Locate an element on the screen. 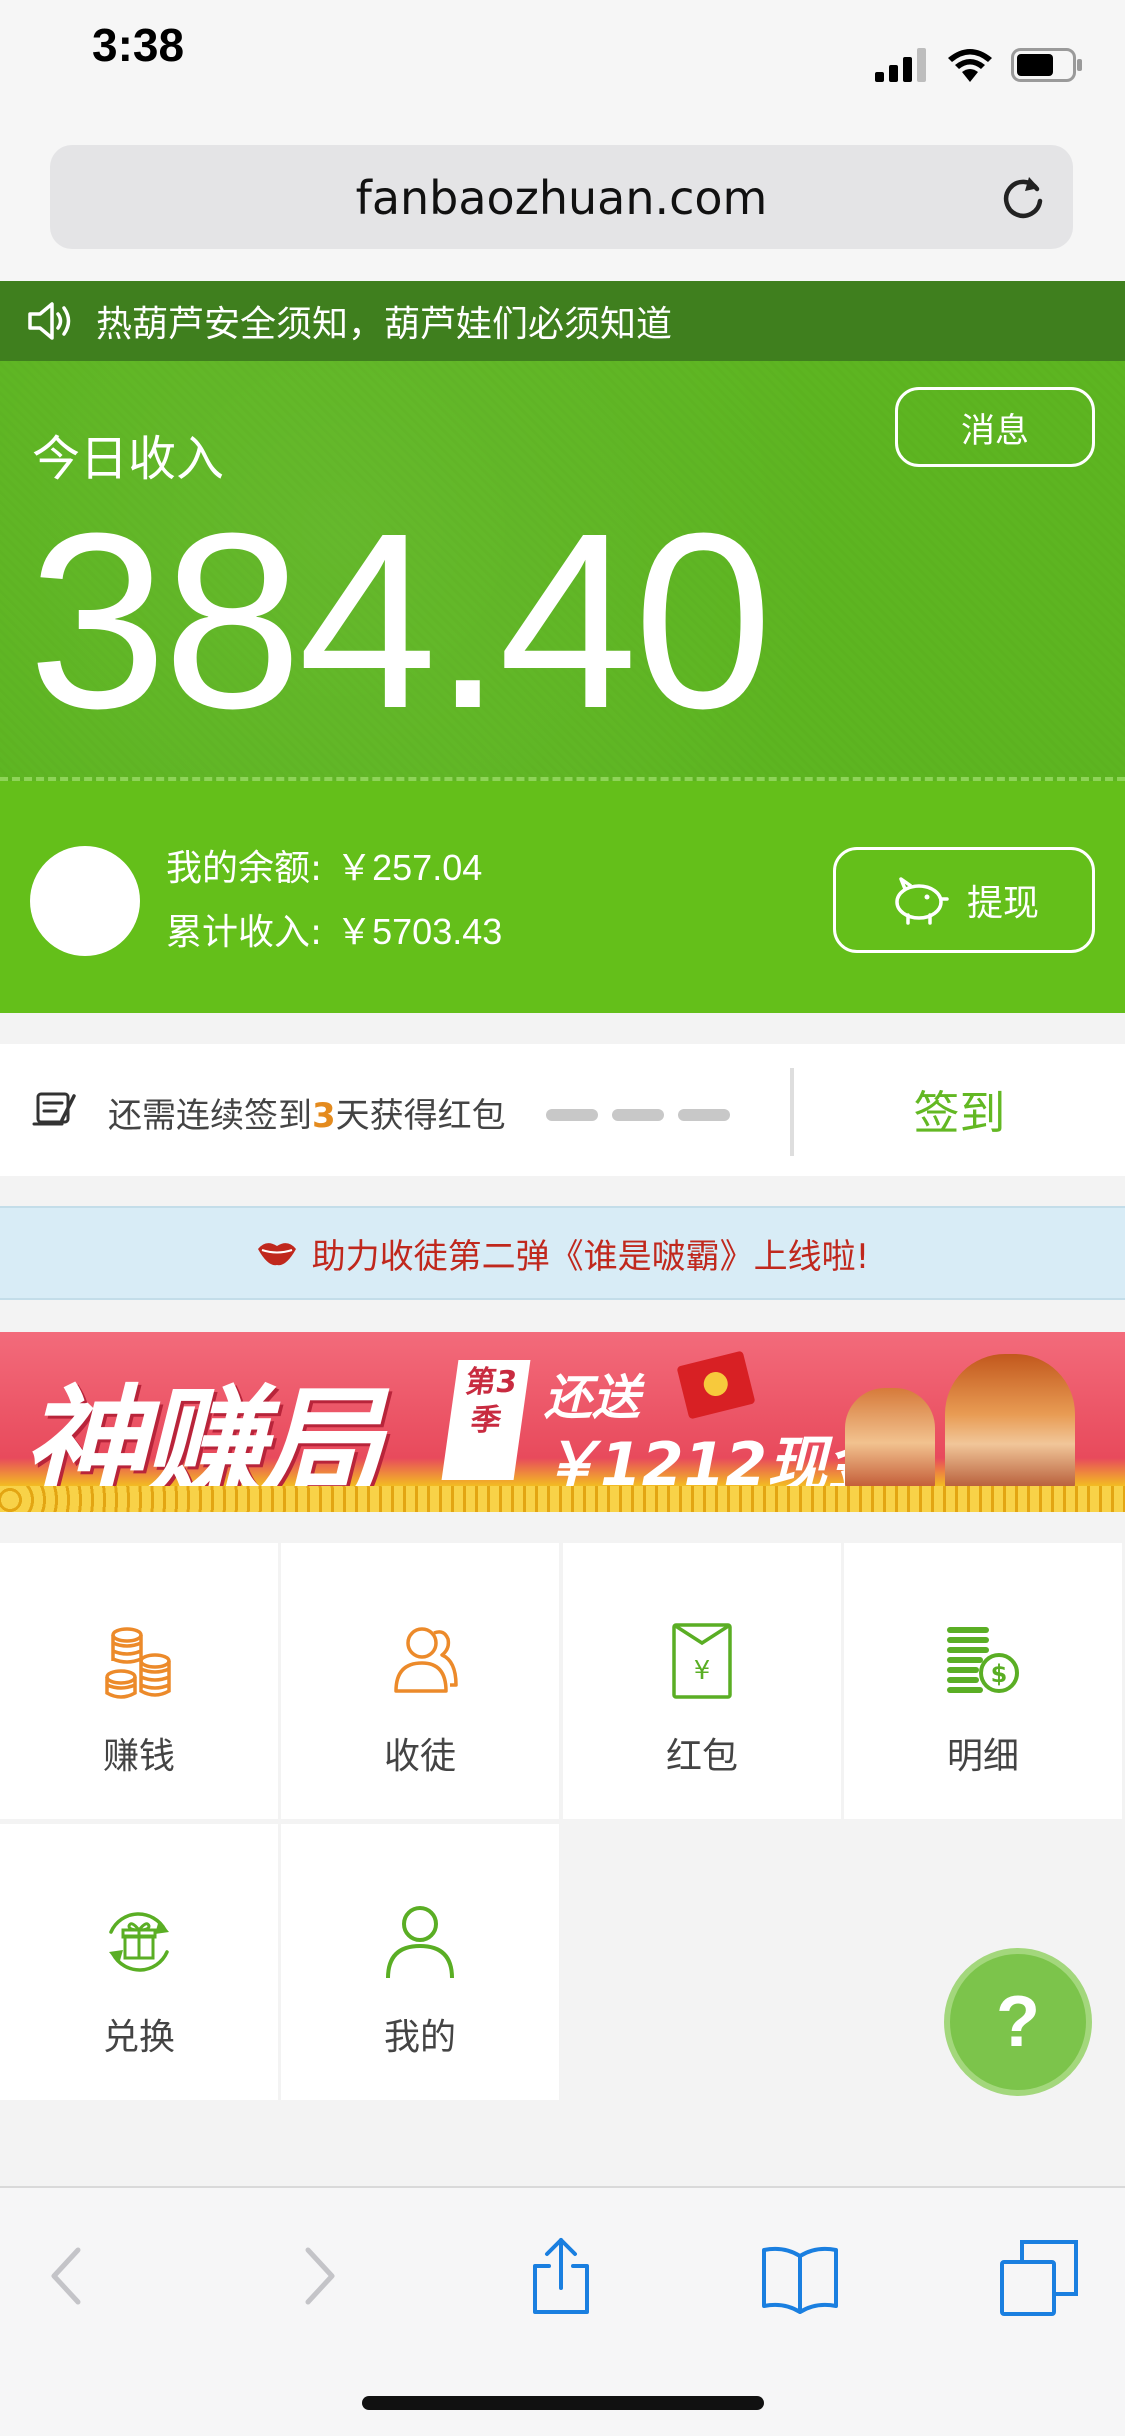 Image resolution: width=1125 pixels, height=2436 pixels. today-income-label: 今日收入 is located at coordinates (128, 459).